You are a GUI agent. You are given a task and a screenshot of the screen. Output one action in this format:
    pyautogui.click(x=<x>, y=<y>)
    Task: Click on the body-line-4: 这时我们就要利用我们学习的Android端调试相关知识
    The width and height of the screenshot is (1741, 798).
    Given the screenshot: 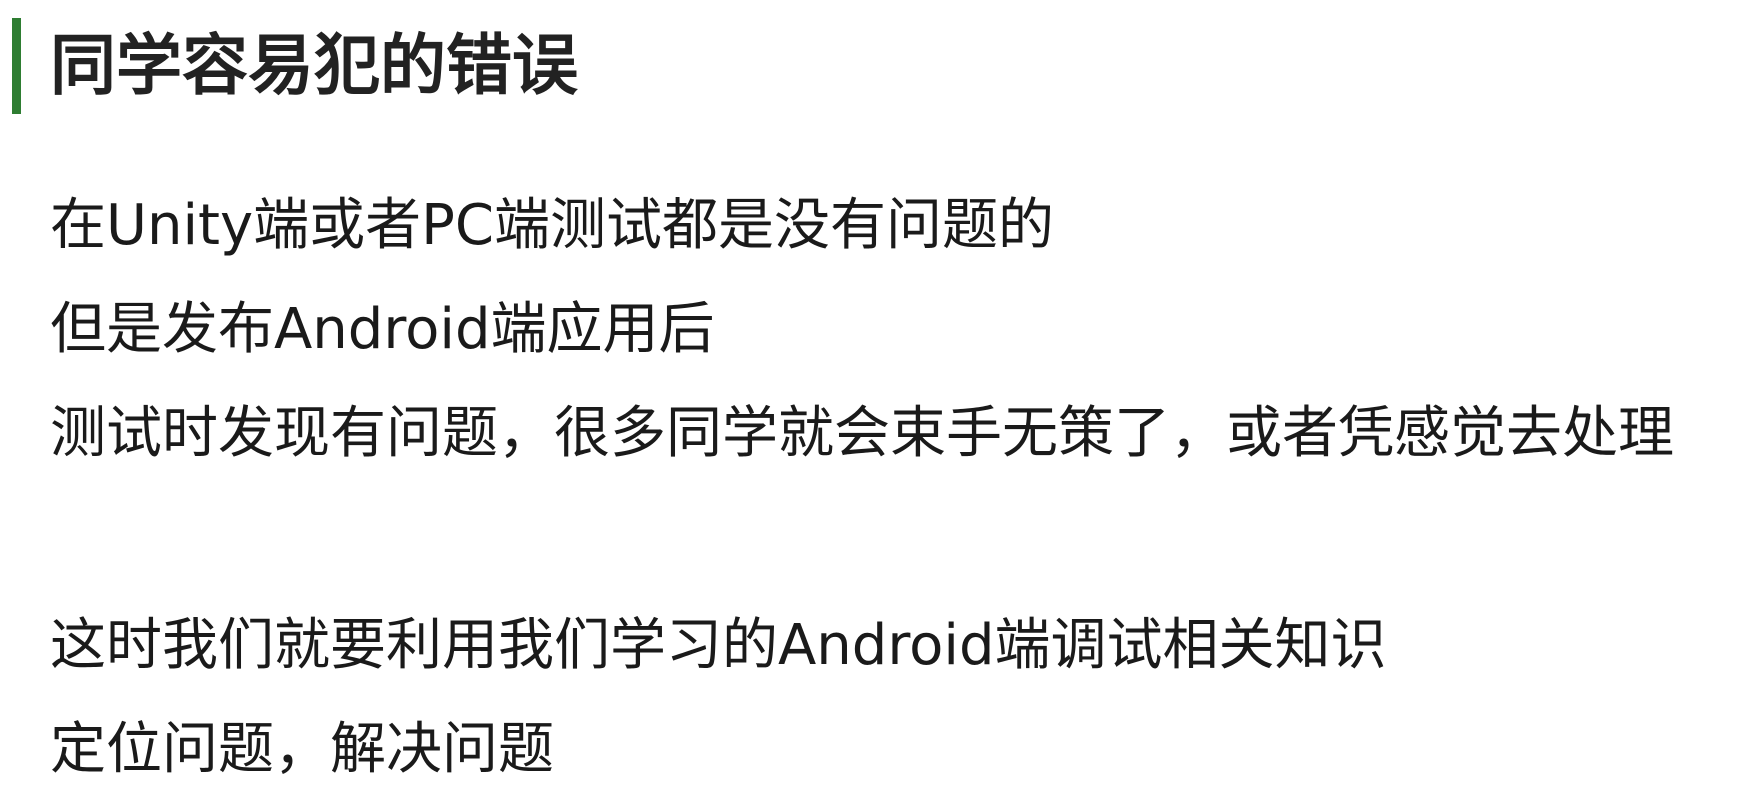 What is the action you would take?
    pyautogui.click(x=718, y=645)
    